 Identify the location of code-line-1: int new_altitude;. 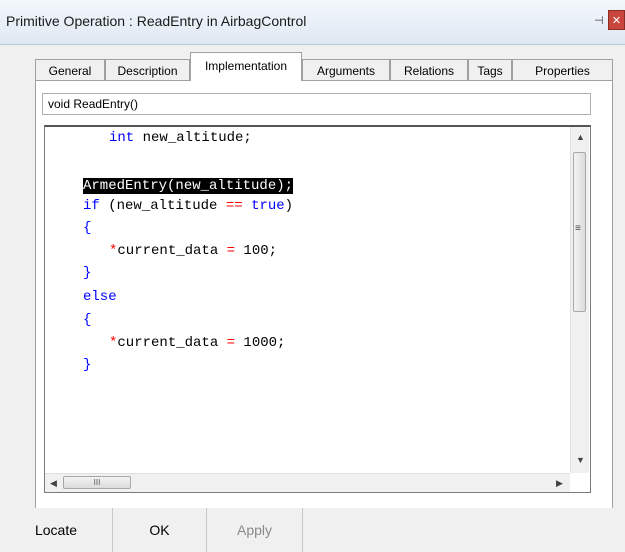
(180, 138).